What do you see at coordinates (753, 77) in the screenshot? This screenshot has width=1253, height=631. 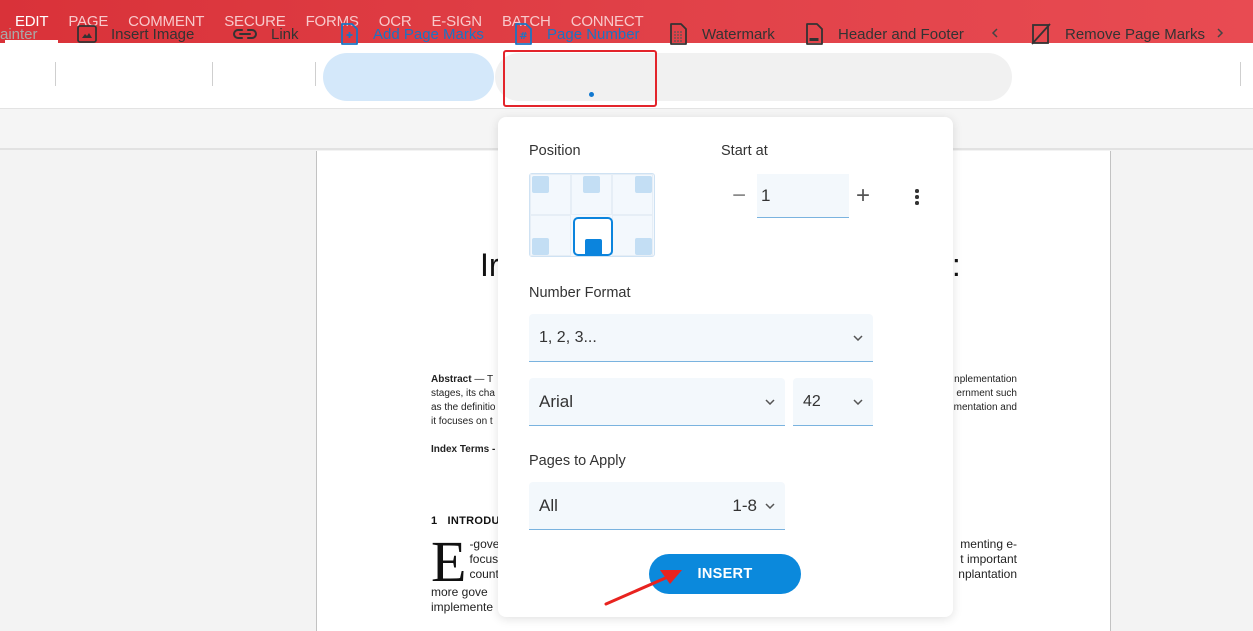 I see `page-marks-submenu` at bounding box center [753, 77].